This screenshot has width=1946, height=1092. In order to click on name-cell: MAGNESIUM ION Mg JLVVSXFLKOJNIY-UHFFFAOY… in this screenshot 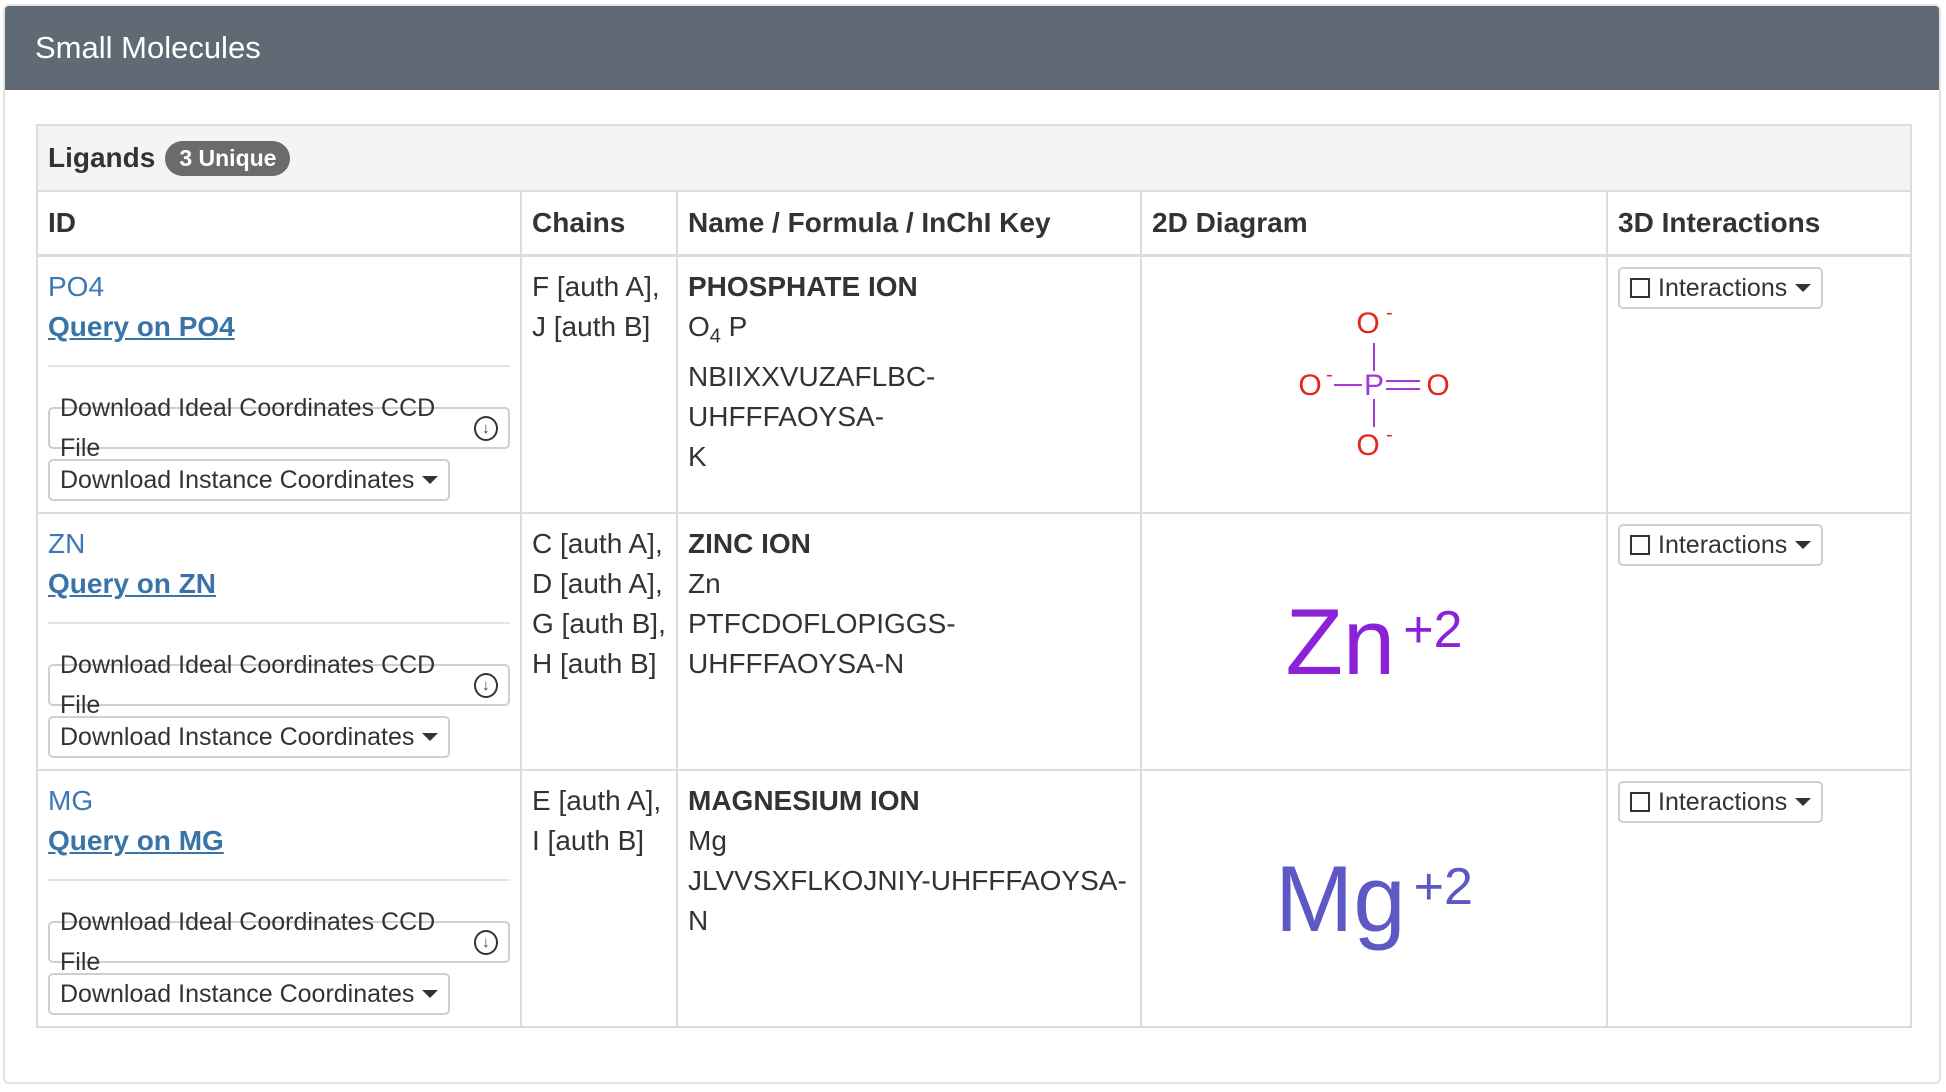, I will do `click(910, 898)`.